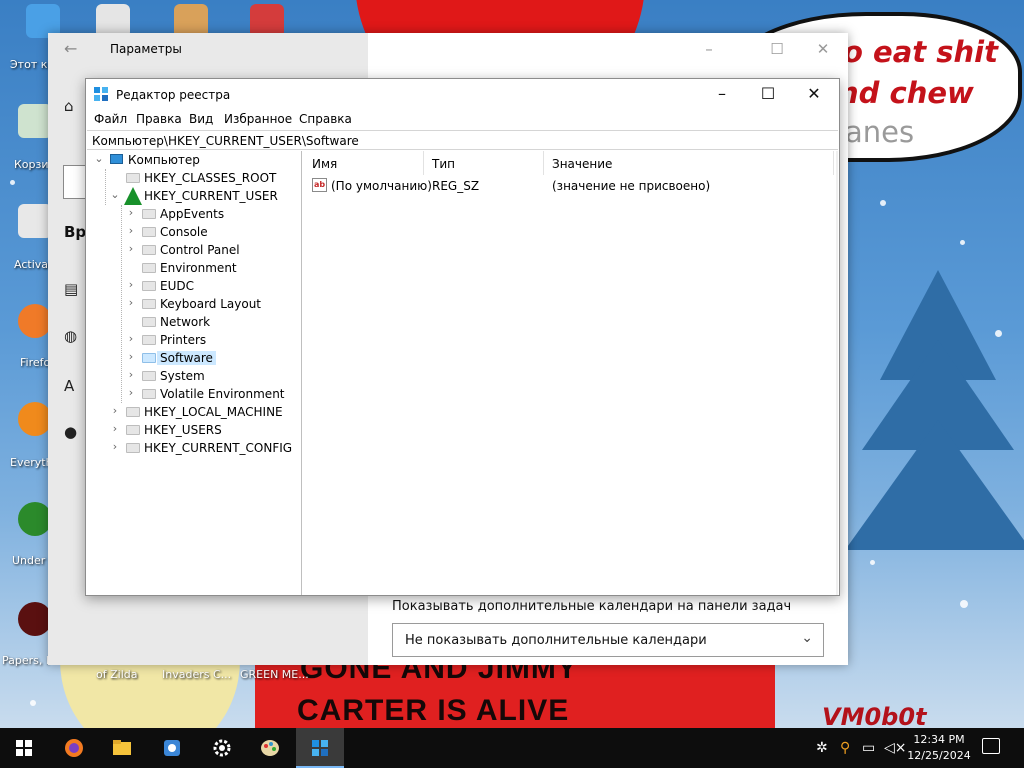 This screenshot has height=768, width=1024. I want to click on value-data: (значение не присвоено), so click(631, 186).